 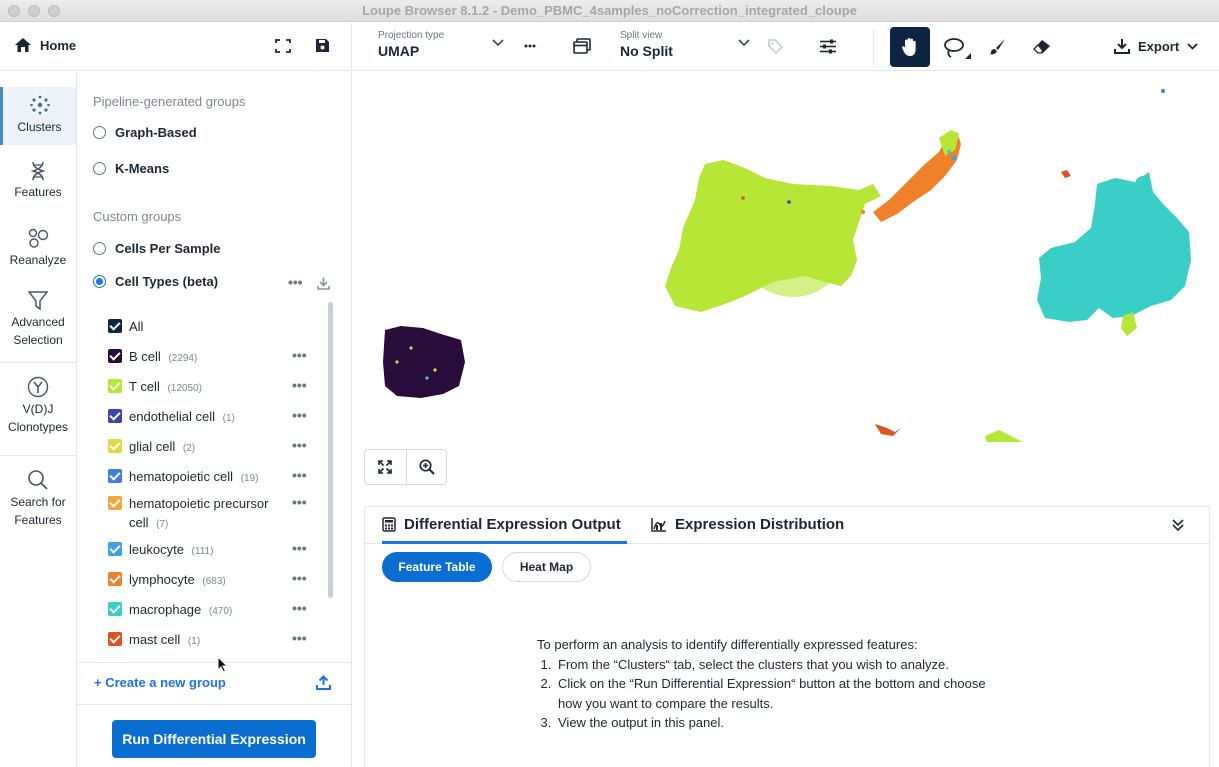 I want to click on cell-type-count: (12050), so click(x=184, y=388).